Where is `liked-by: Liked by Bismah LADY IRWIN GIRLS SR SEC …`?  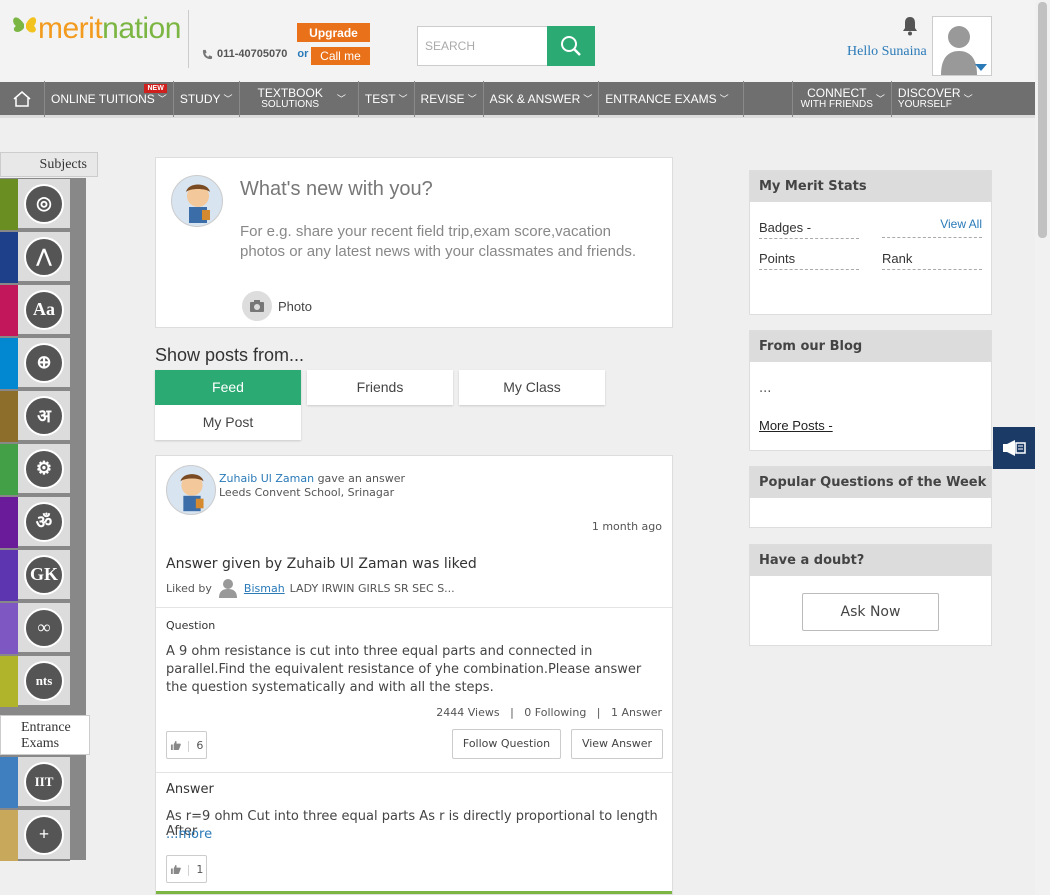
liked-by: Liked by Bismah LADY IRWIN GIRLS SR SEC … is located at coordinates (310, 588).